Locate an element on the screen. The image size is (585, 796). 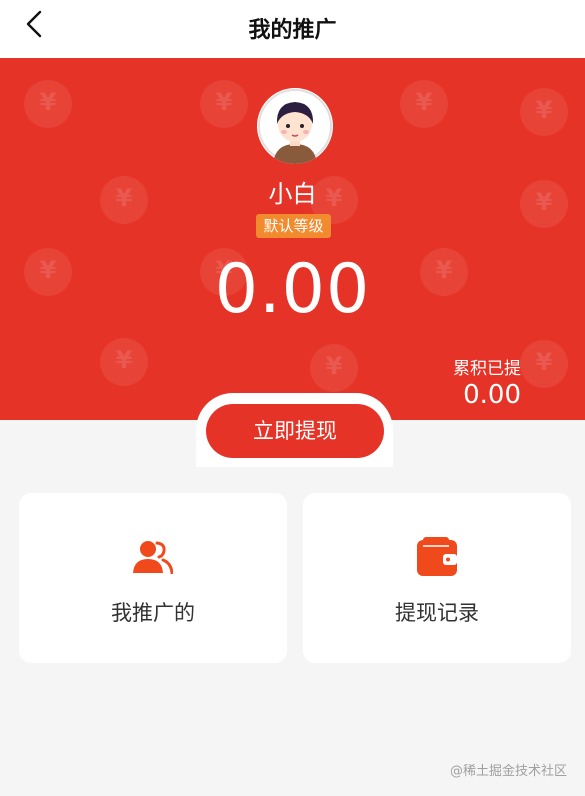
accumulated-withdrawn-value: 0.00 is located at coordinates (492, 395).